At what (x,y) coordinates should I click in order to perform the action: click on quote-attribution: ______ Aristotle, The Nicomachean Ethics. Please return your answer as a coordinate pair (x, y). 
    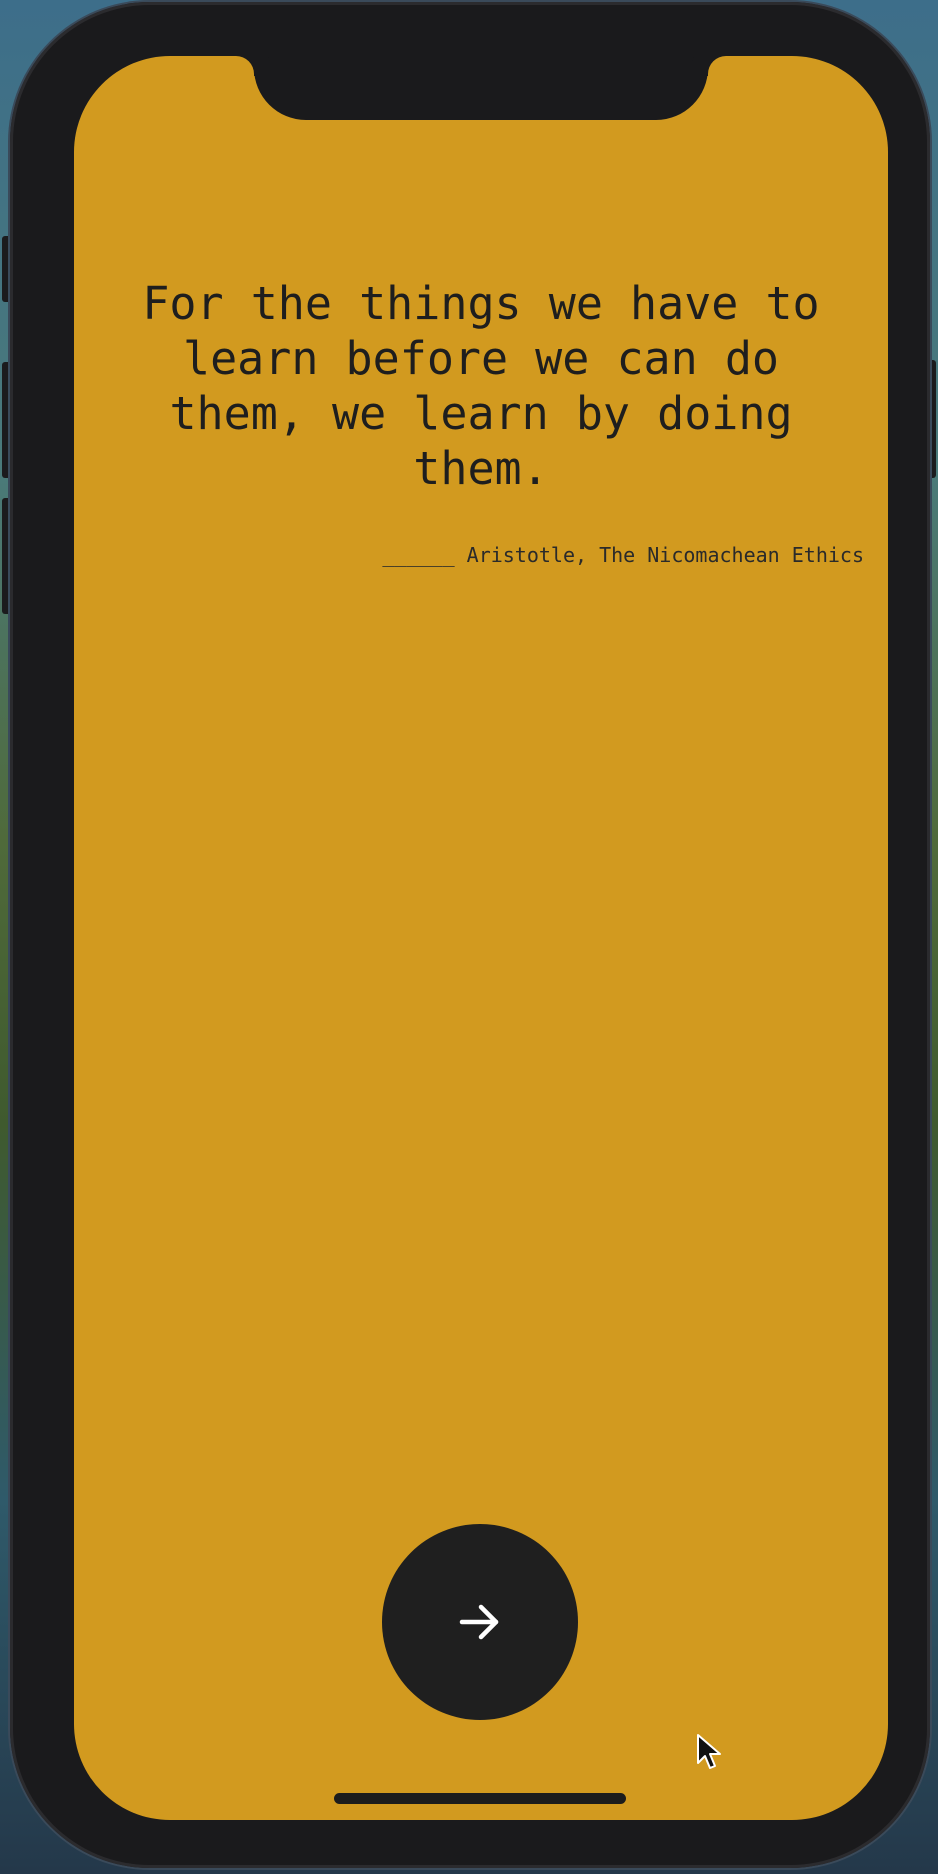
    Looking at the image, I should click on (623, 555).